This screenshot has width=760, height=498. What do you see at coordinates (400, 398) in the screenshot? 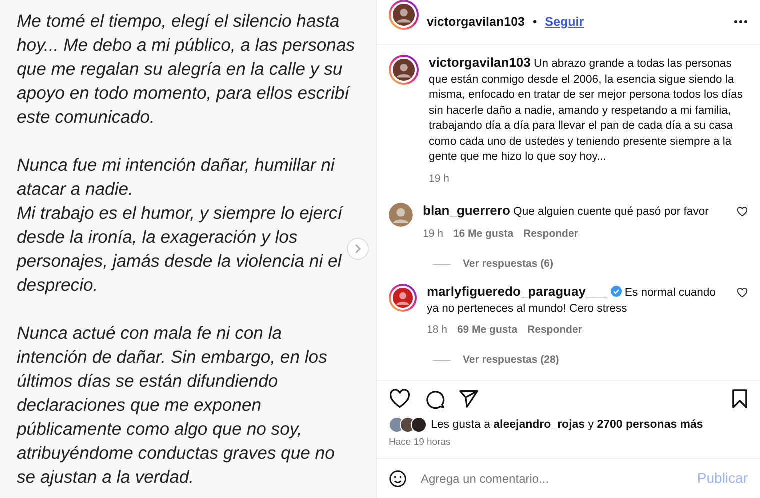
I see `like-icon` at bounding box center [400, 398].